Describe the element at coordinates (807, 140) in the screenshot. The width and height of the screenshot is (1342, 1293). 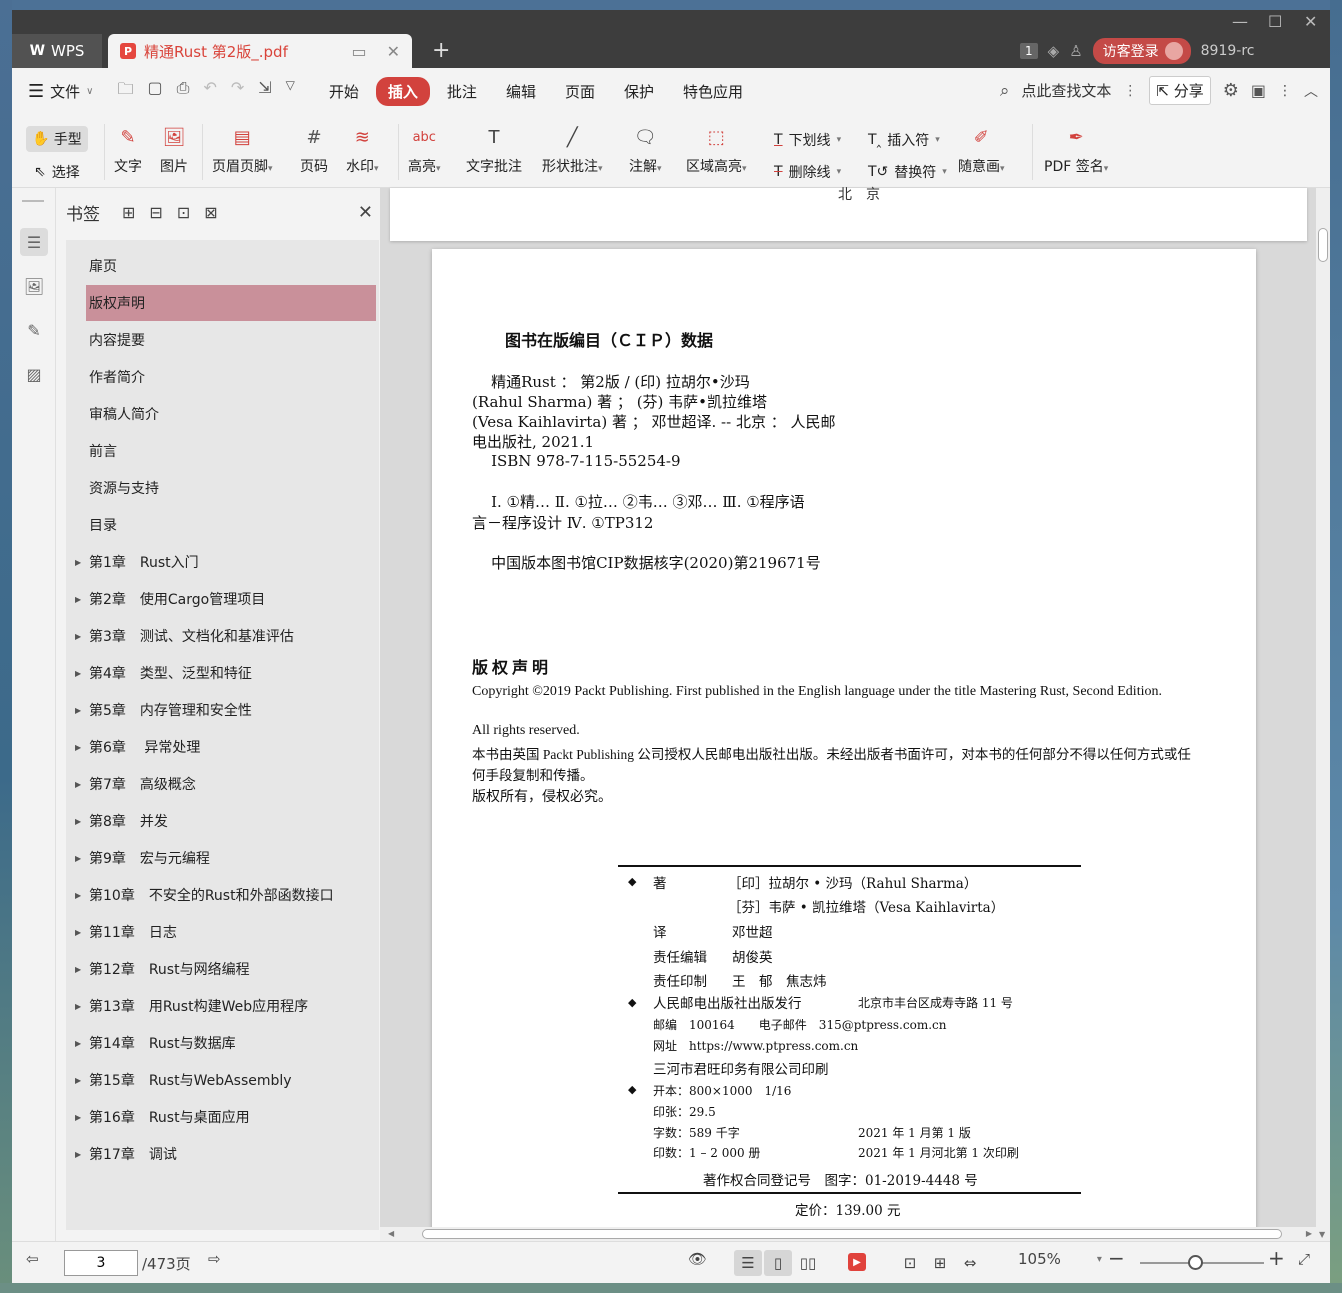
I see `underline-button: T 下划线 ▾` at that location.